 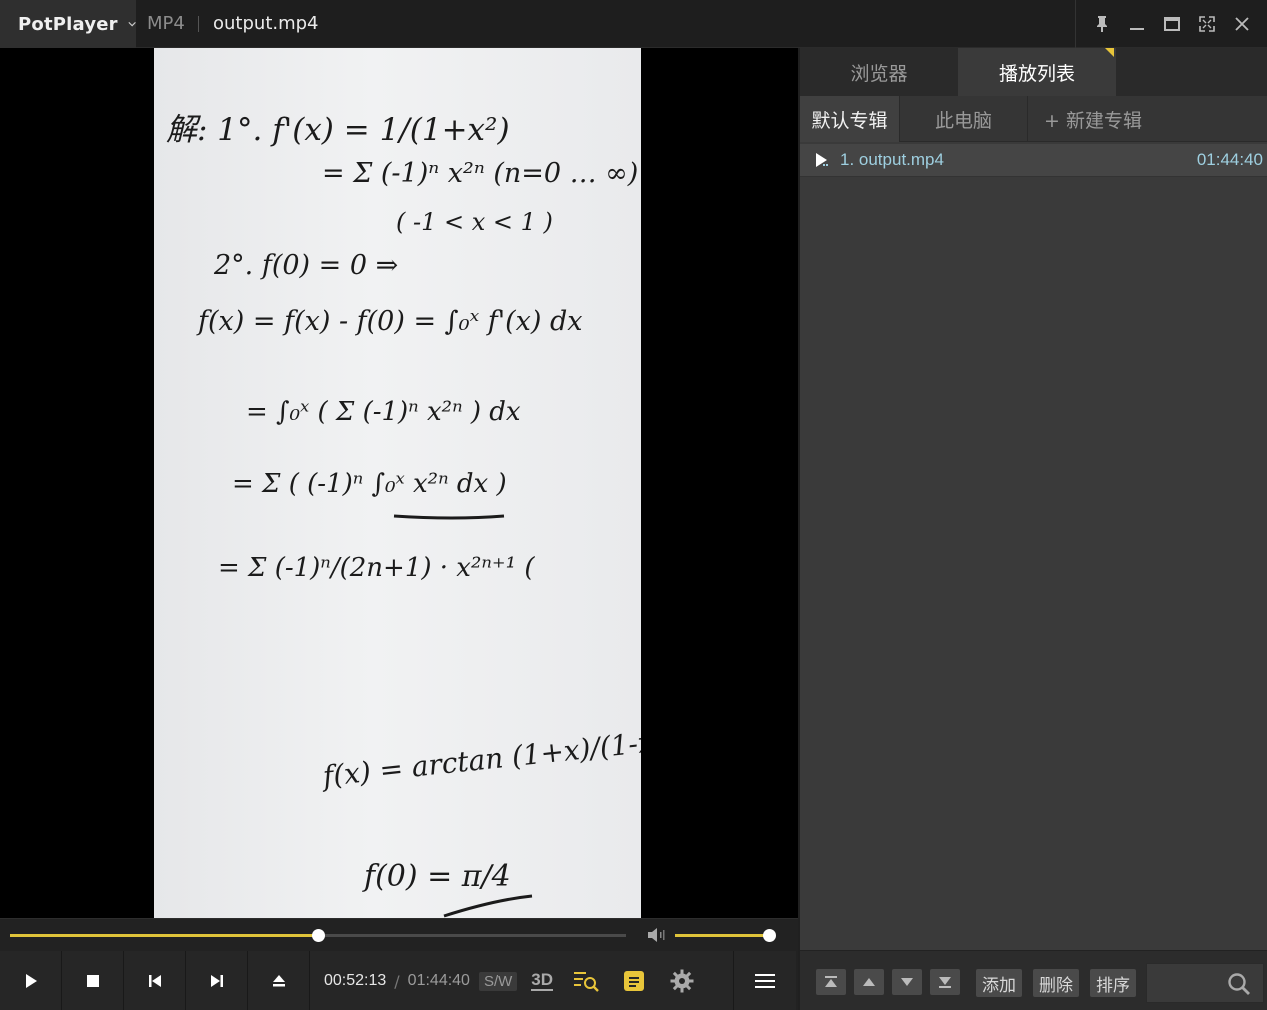 I want to click on eject-icon, so click(x=278, y=981).